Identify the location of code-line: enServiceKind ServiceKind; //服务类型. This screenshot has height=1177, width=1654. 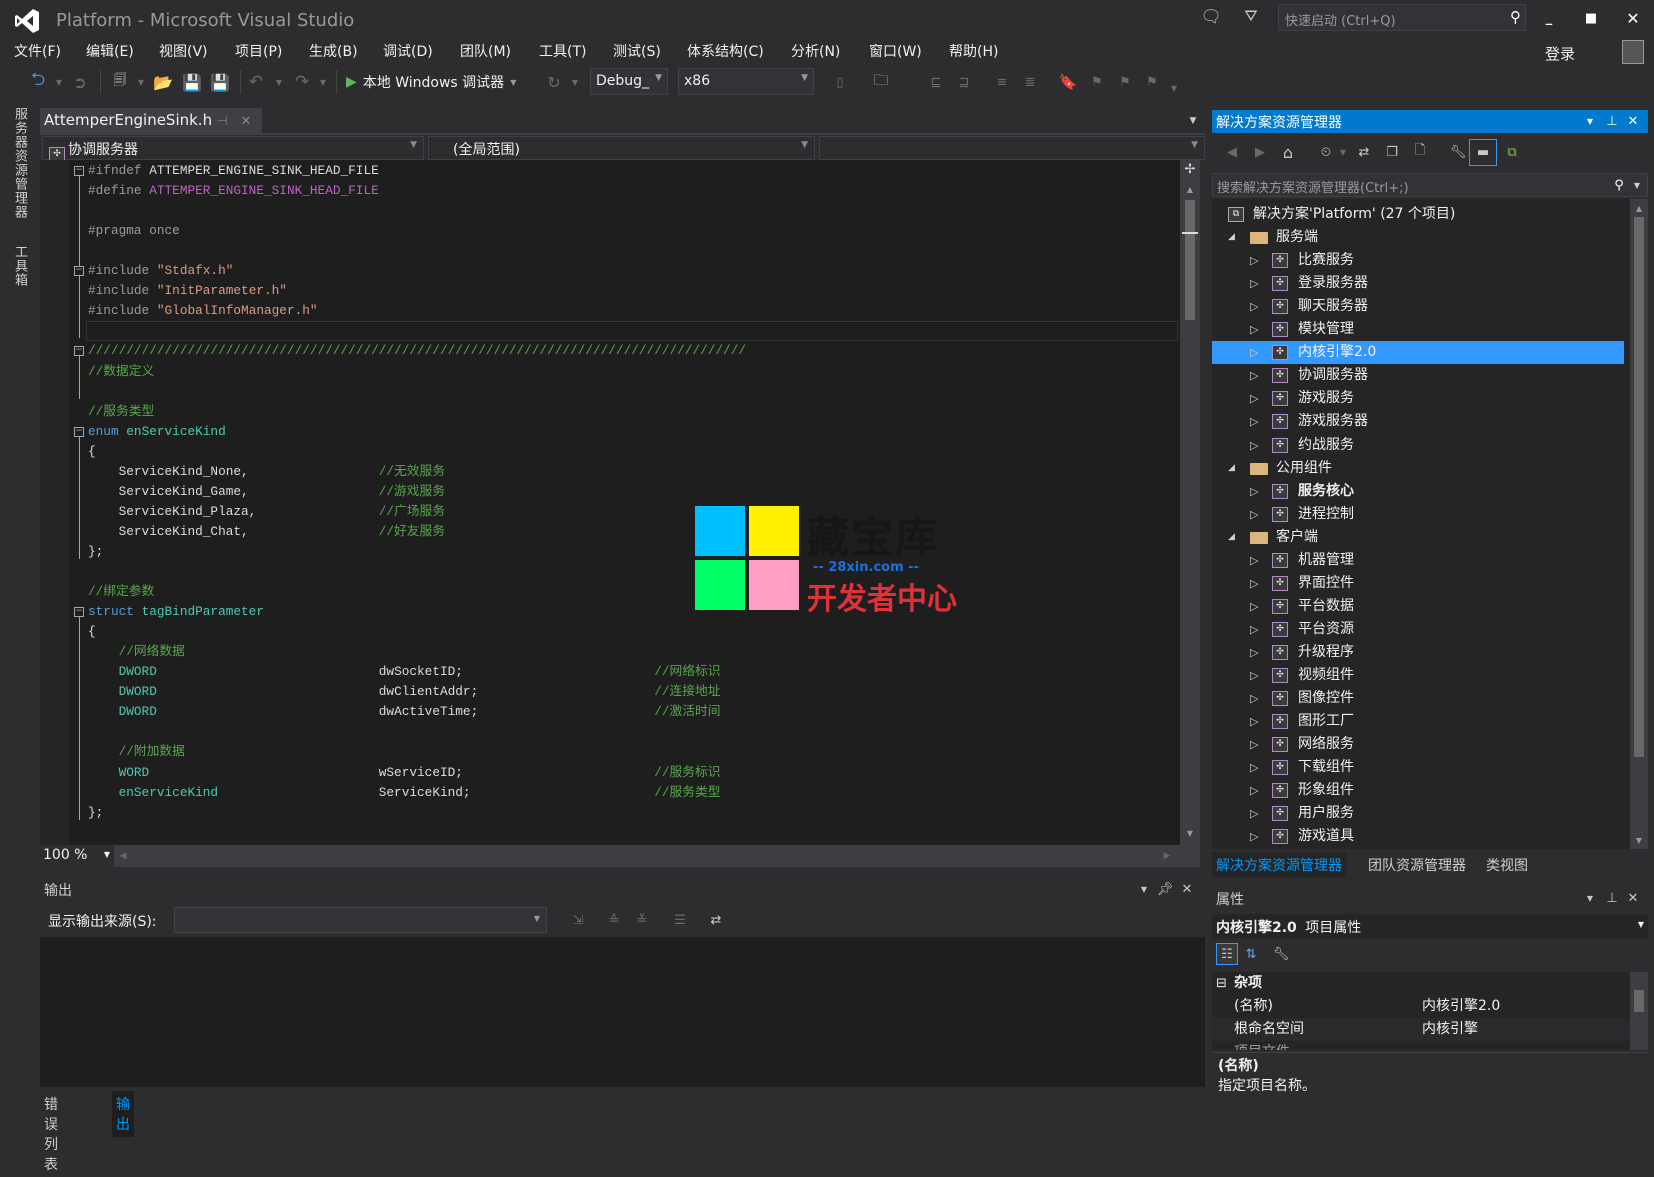
(404, 793).